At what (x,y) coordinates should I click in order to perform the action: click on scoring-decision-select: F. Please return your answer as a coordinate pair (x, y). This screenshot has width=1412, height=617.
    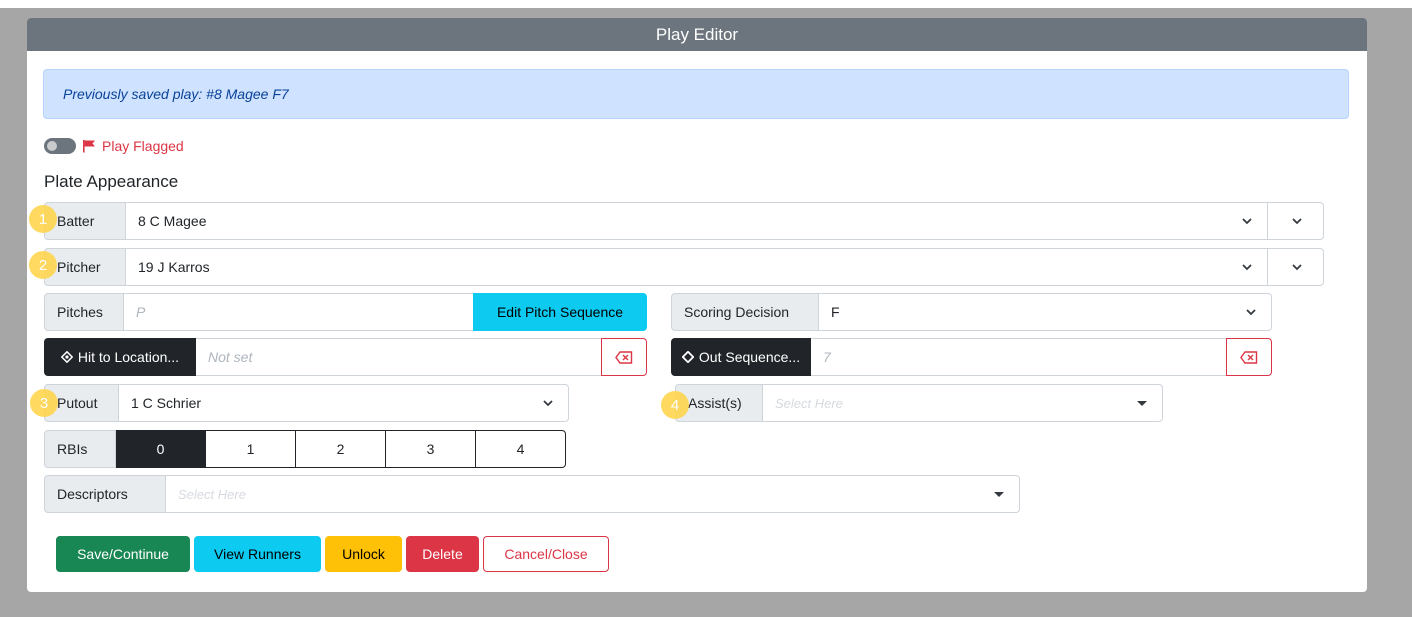
    Looking at the image, I should click on (1045, 312).